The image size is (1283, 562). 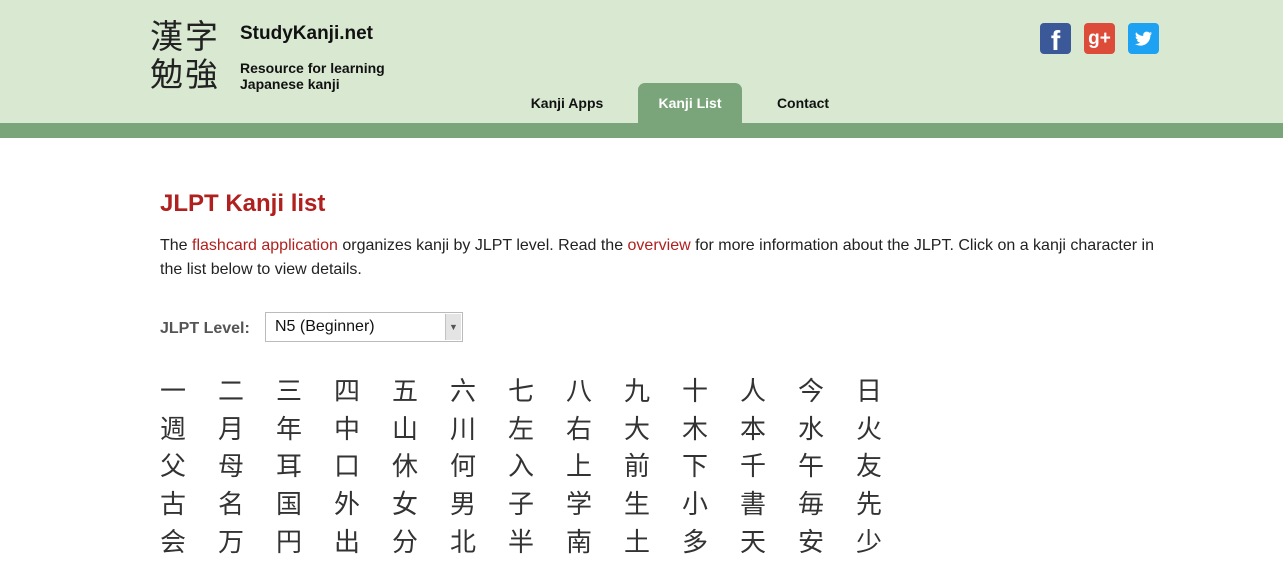 I want to click on kanji-character: 木, so click(x=711, y=431).